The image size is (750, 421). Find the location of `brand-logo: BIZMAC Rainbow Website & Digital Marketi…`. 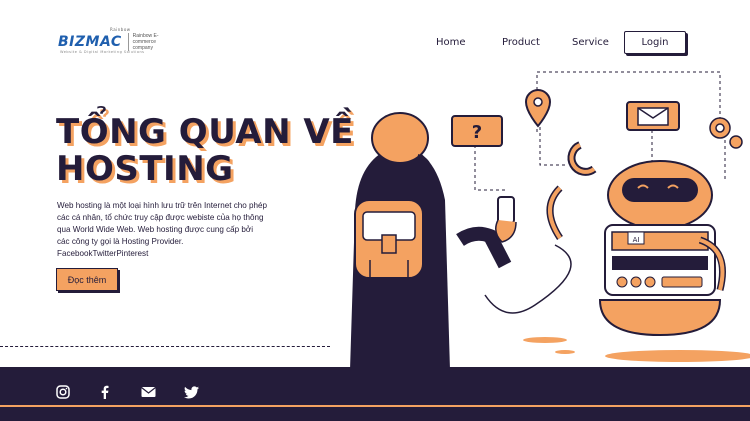

brand-logo: BIZMAC Rainbow Website & Digital Marketi… is located at coordinates (112, 40).